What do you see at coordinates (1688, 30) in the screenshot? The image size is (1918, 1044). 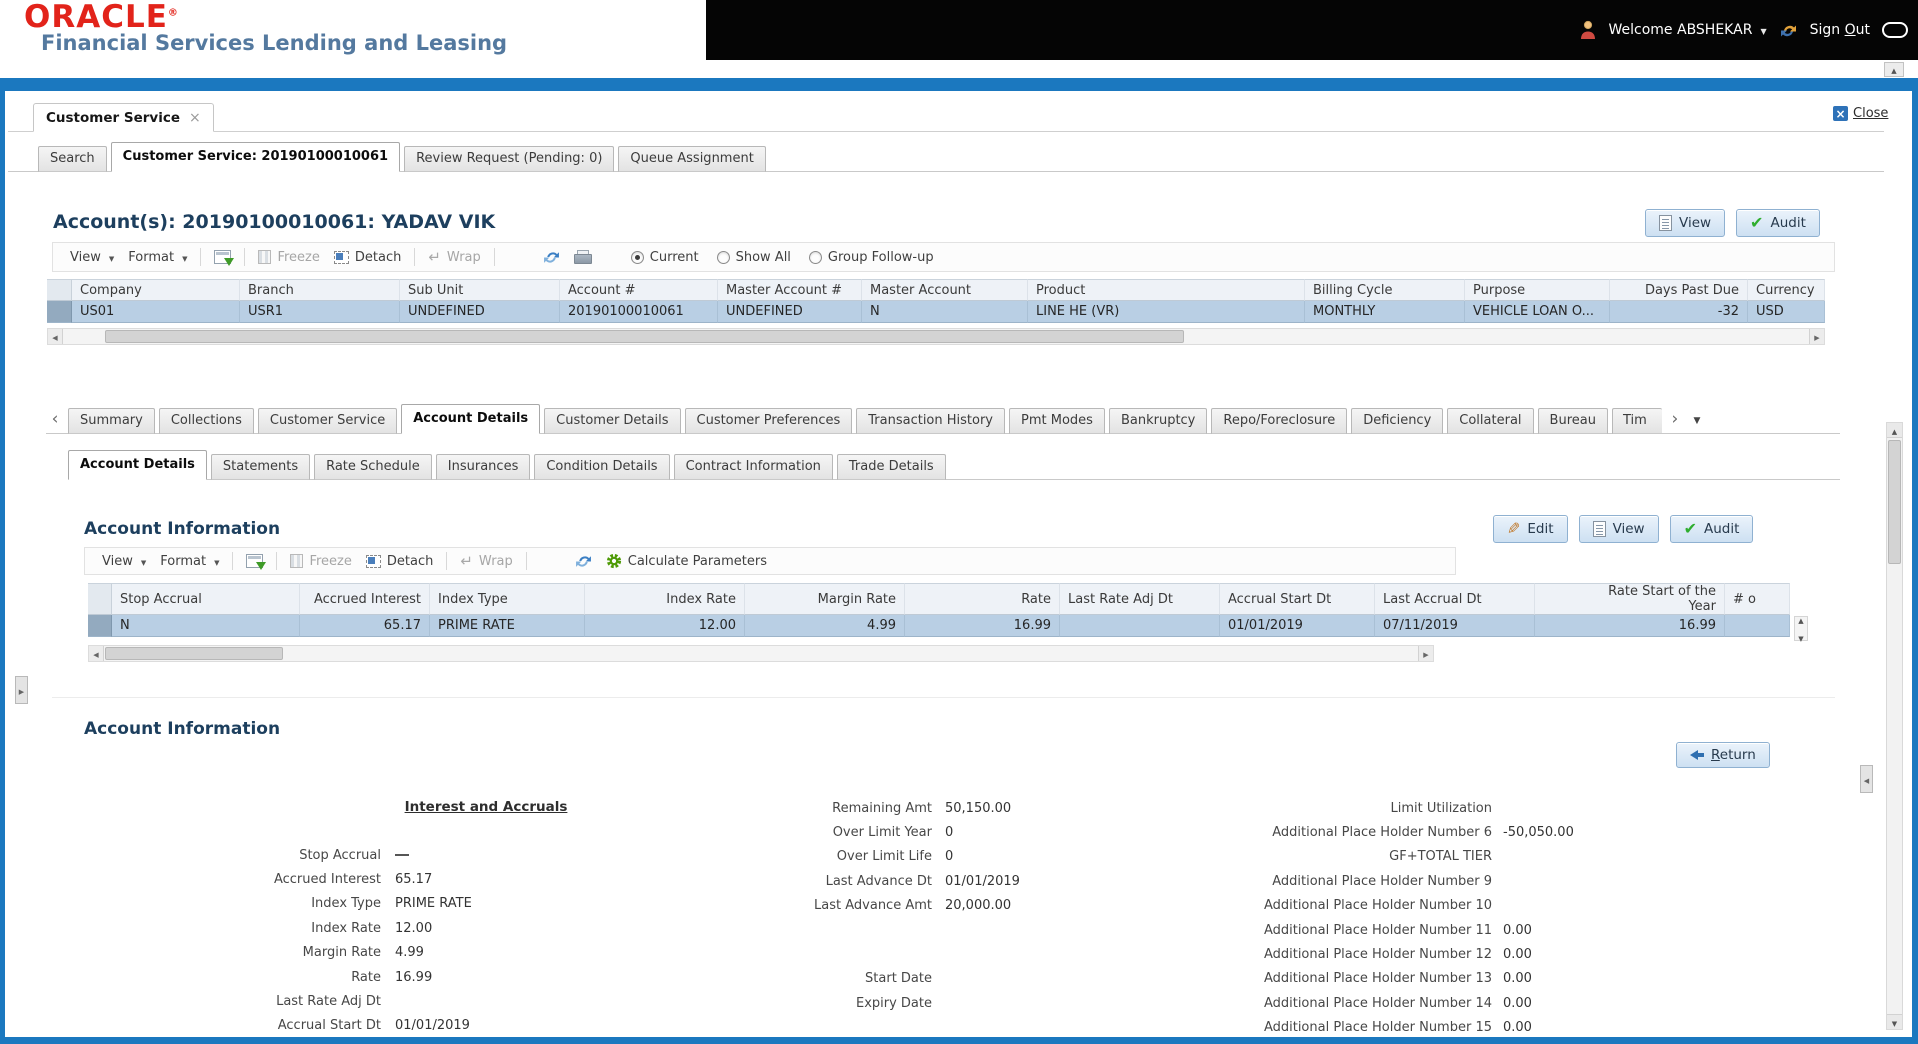 I see `welcome-user-menu: Welcome ABSHEKAR` at bounding box center [1688, 30].